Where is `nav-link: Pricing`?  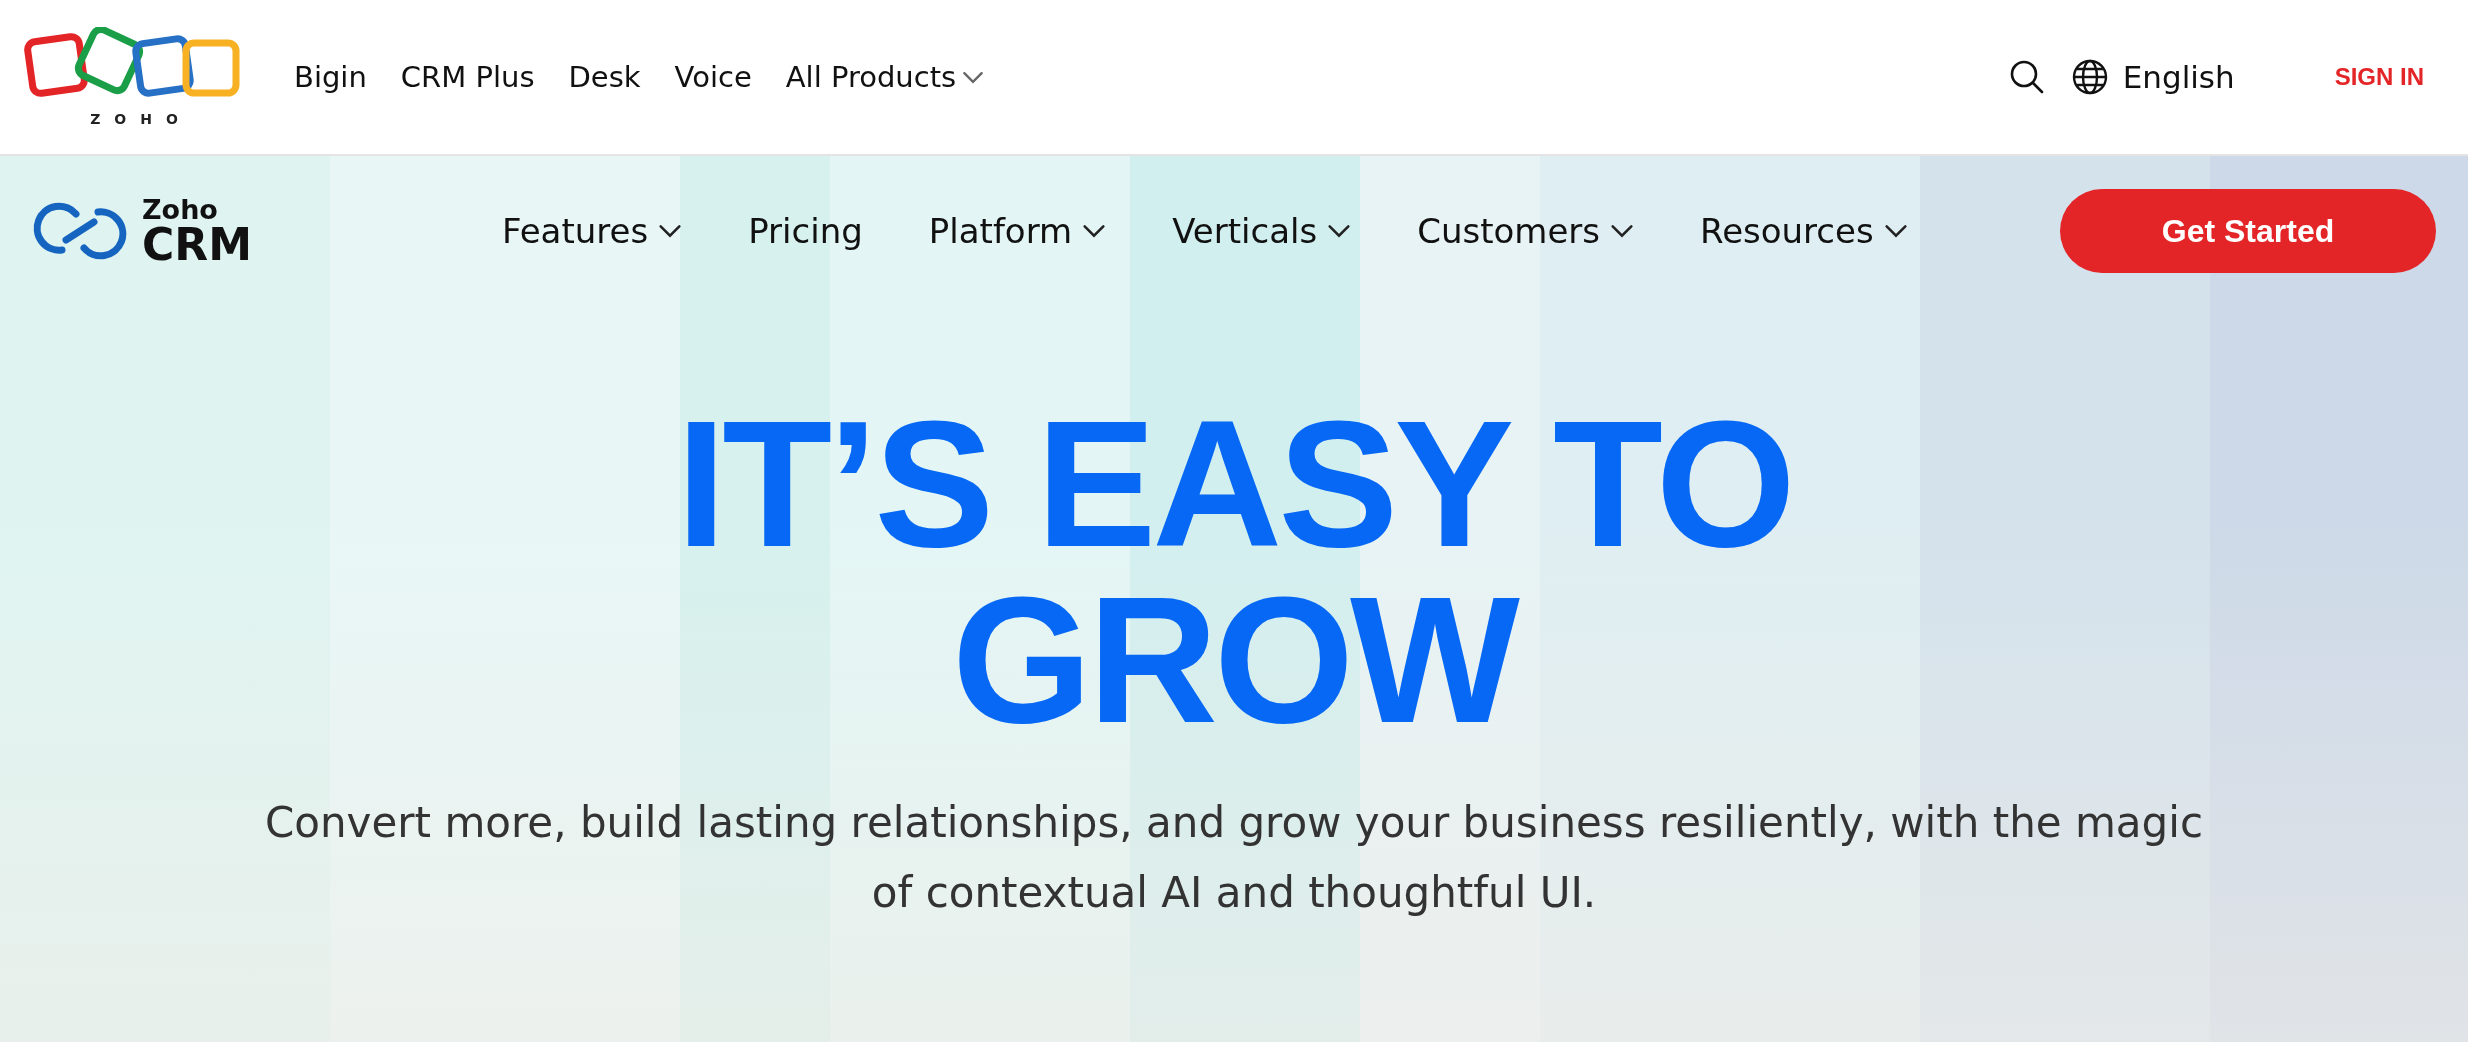
nav-link: Pricing is located at coordinates (805, 231).